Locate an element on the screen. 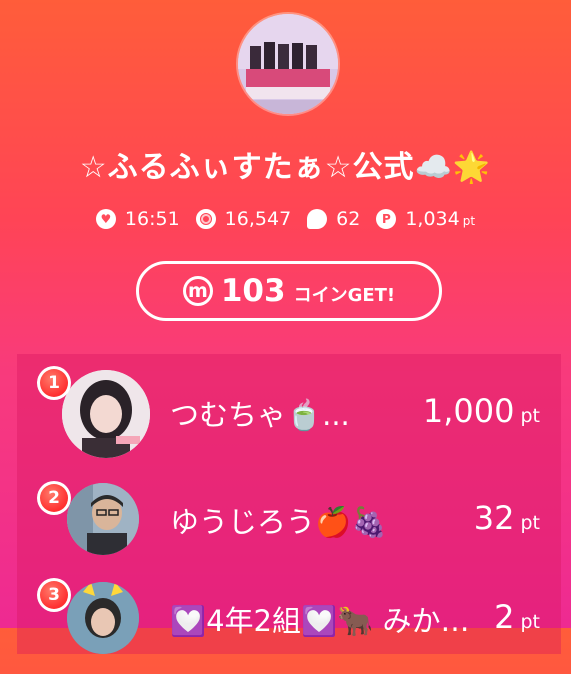 The height and width of the screenshot is (674, 571). comments-stat: 62 is located at coordinates (333, 219).